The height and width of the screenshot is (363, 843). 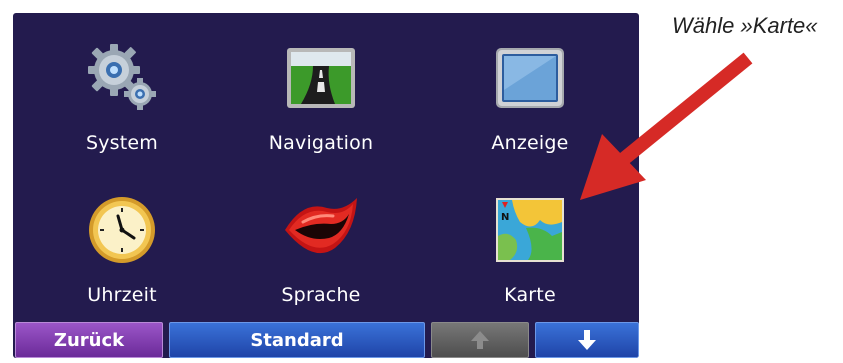 What do you see at coordinates (122, 143) in the screenshot?
I see `menu-item-label: System` at bounding box center [122, 143].